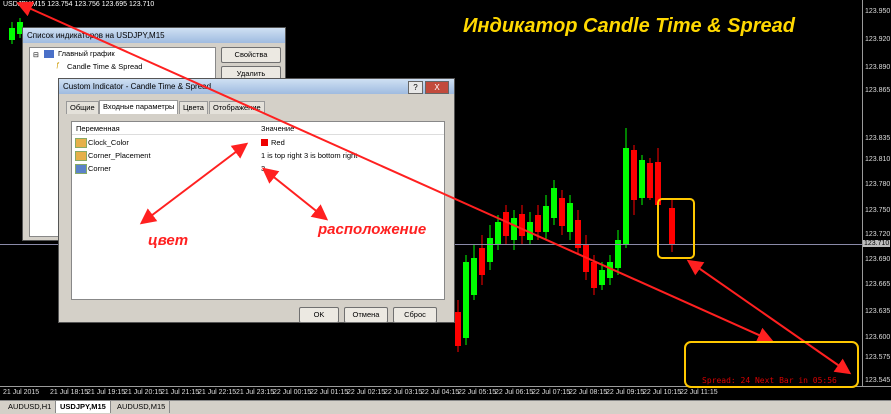 This screenshot has height=414, width=891. What do you see at coordinates (878, 210) in the screenshot?
I see `price-label: 123.750` at bounding box center [878, 210].